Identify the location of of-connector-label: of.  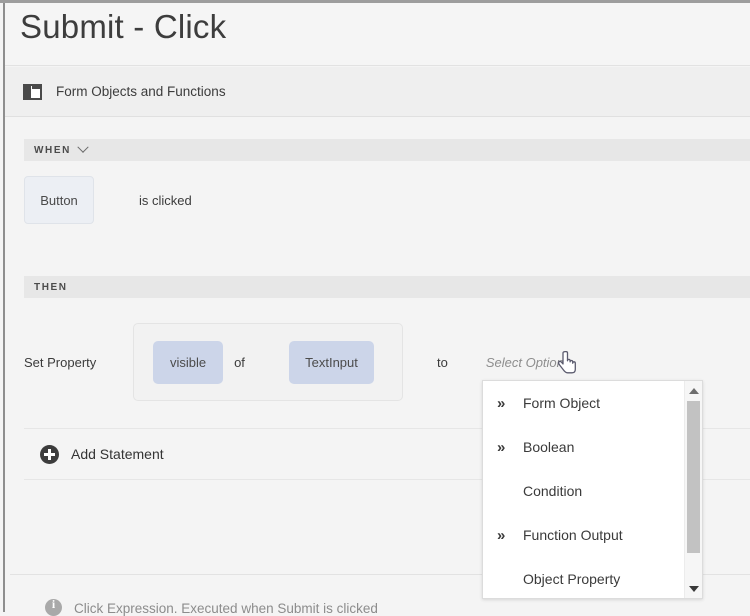
(239, 362).